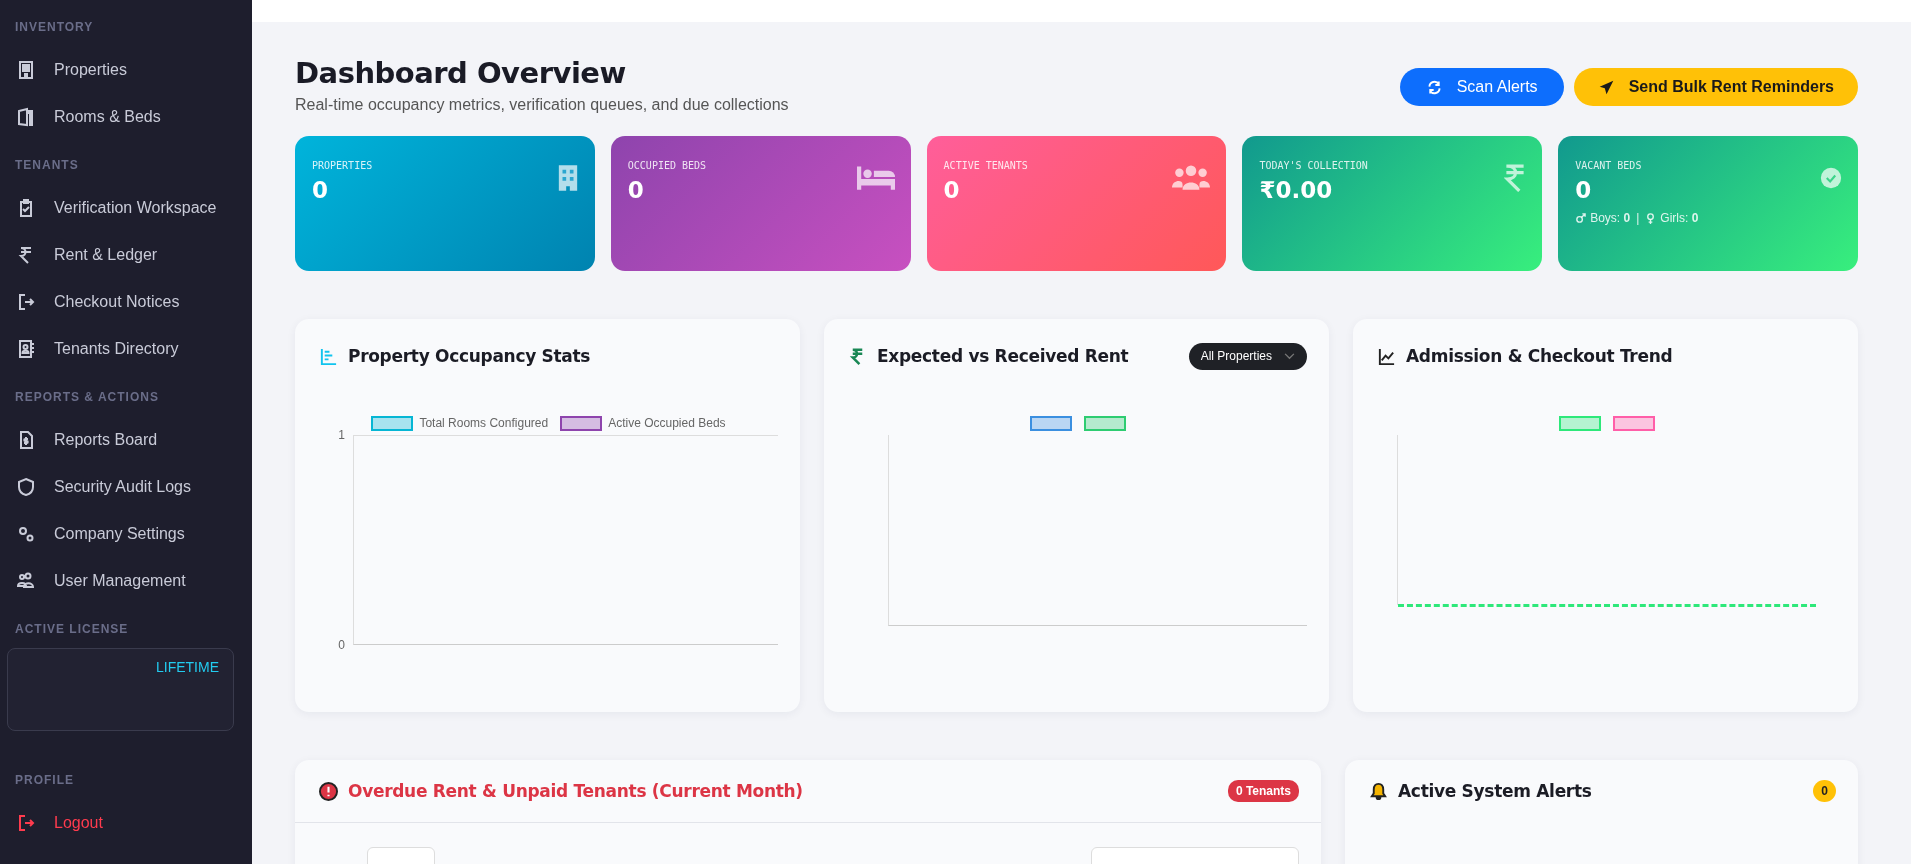  Describe the element at coordinates (26, 116) in the screenshot. I see `door-icon` at that location.